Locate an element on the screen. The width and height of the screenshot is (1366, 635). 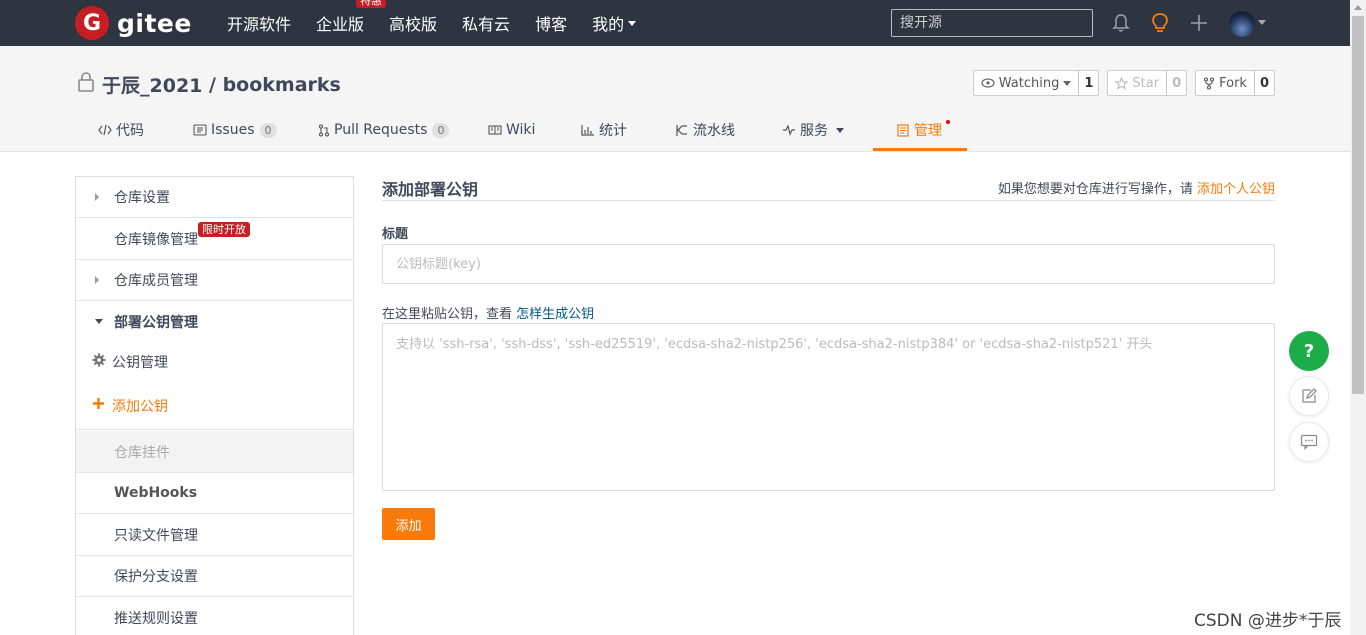
nav-item-education: 高校版 is located at coordinates (413, 23).